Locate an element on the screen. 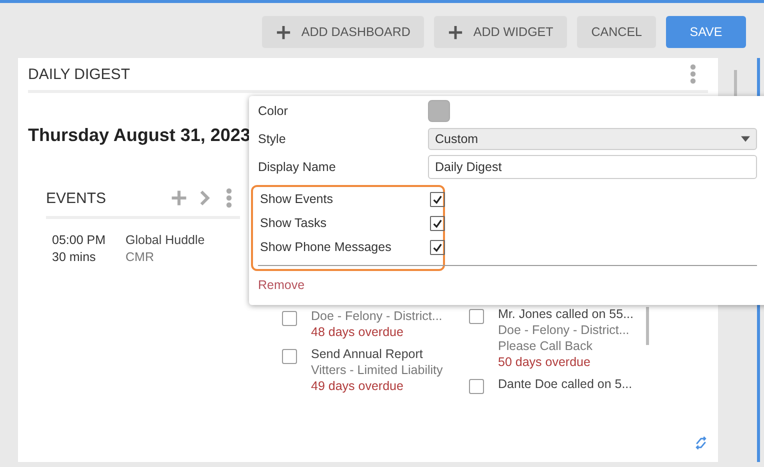  event-duration: 30 mins is located at coordinates (74, 257).